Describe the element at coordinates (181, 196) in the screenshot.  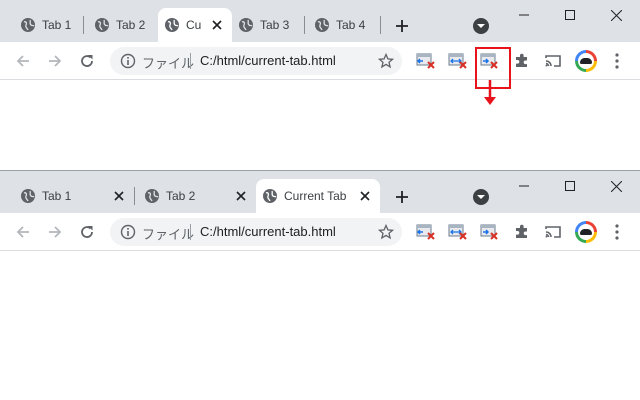
I see `tab-title: Tab 2` at that location.